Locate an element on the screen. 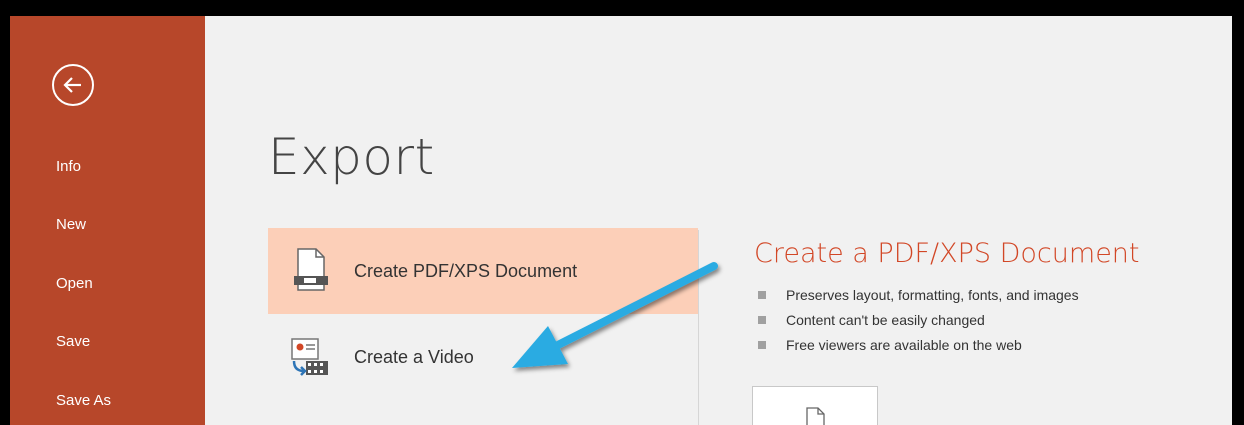  sidebar-item-label: New is located at coordinates (71, 224).